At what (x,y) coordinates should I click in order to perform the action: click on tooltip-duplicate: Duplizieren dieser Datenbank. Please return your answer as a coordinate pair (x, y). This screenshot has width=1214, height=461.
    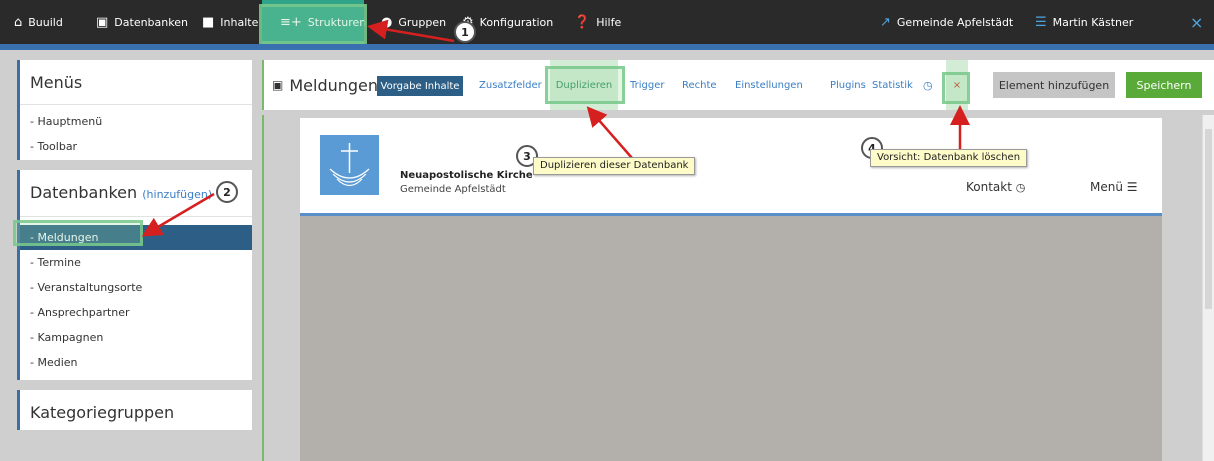
    Looking at the image, I should click on (614, 166).